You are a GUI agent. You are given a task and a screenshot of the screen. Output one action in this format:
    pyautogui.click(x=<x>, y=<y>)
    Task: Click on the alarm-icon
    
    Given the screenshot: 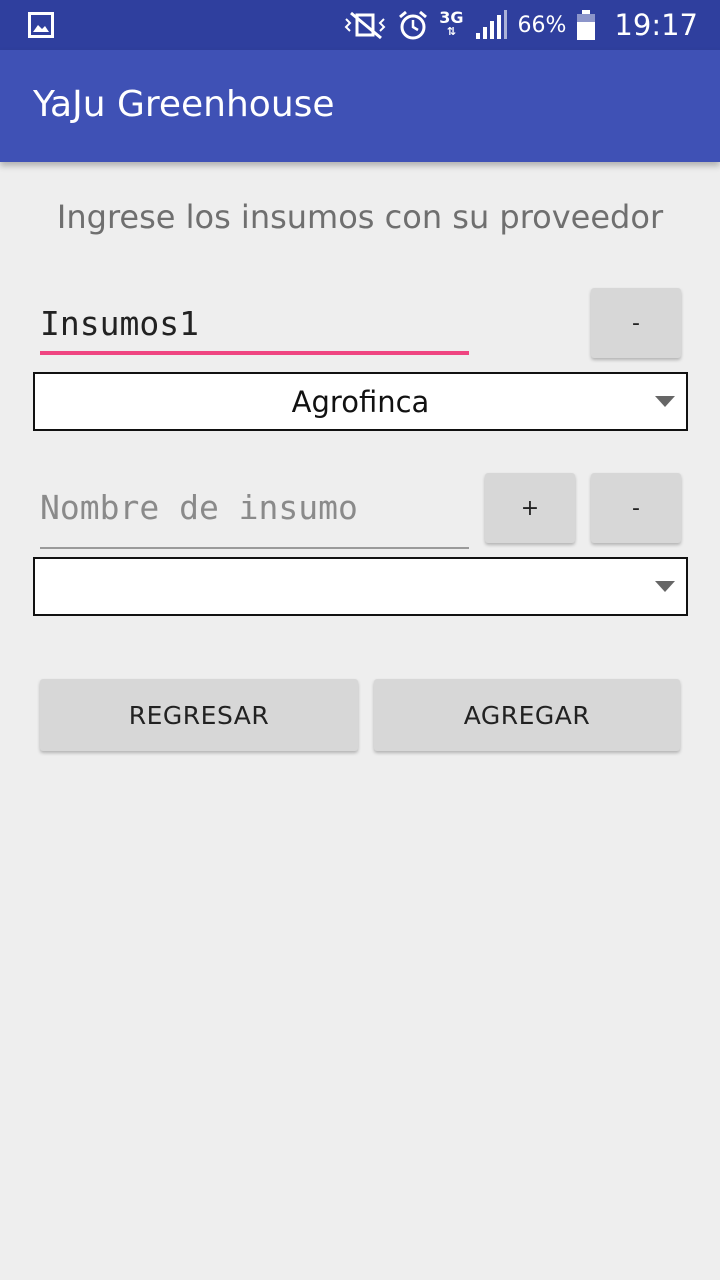 What is the action you would take?
    pyautogui.click(x=413, y=25)
    